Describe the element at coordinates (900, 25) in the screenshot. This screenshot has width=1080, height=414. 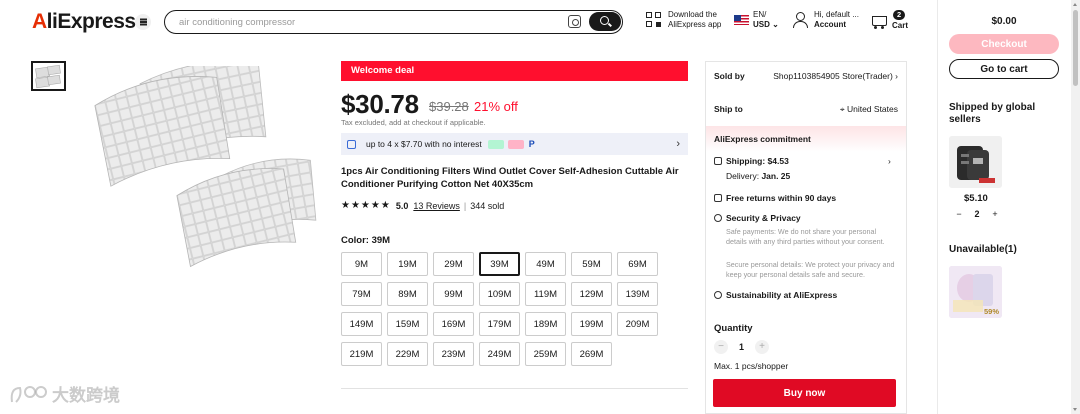
I see `cart-label: Cart` at that location.